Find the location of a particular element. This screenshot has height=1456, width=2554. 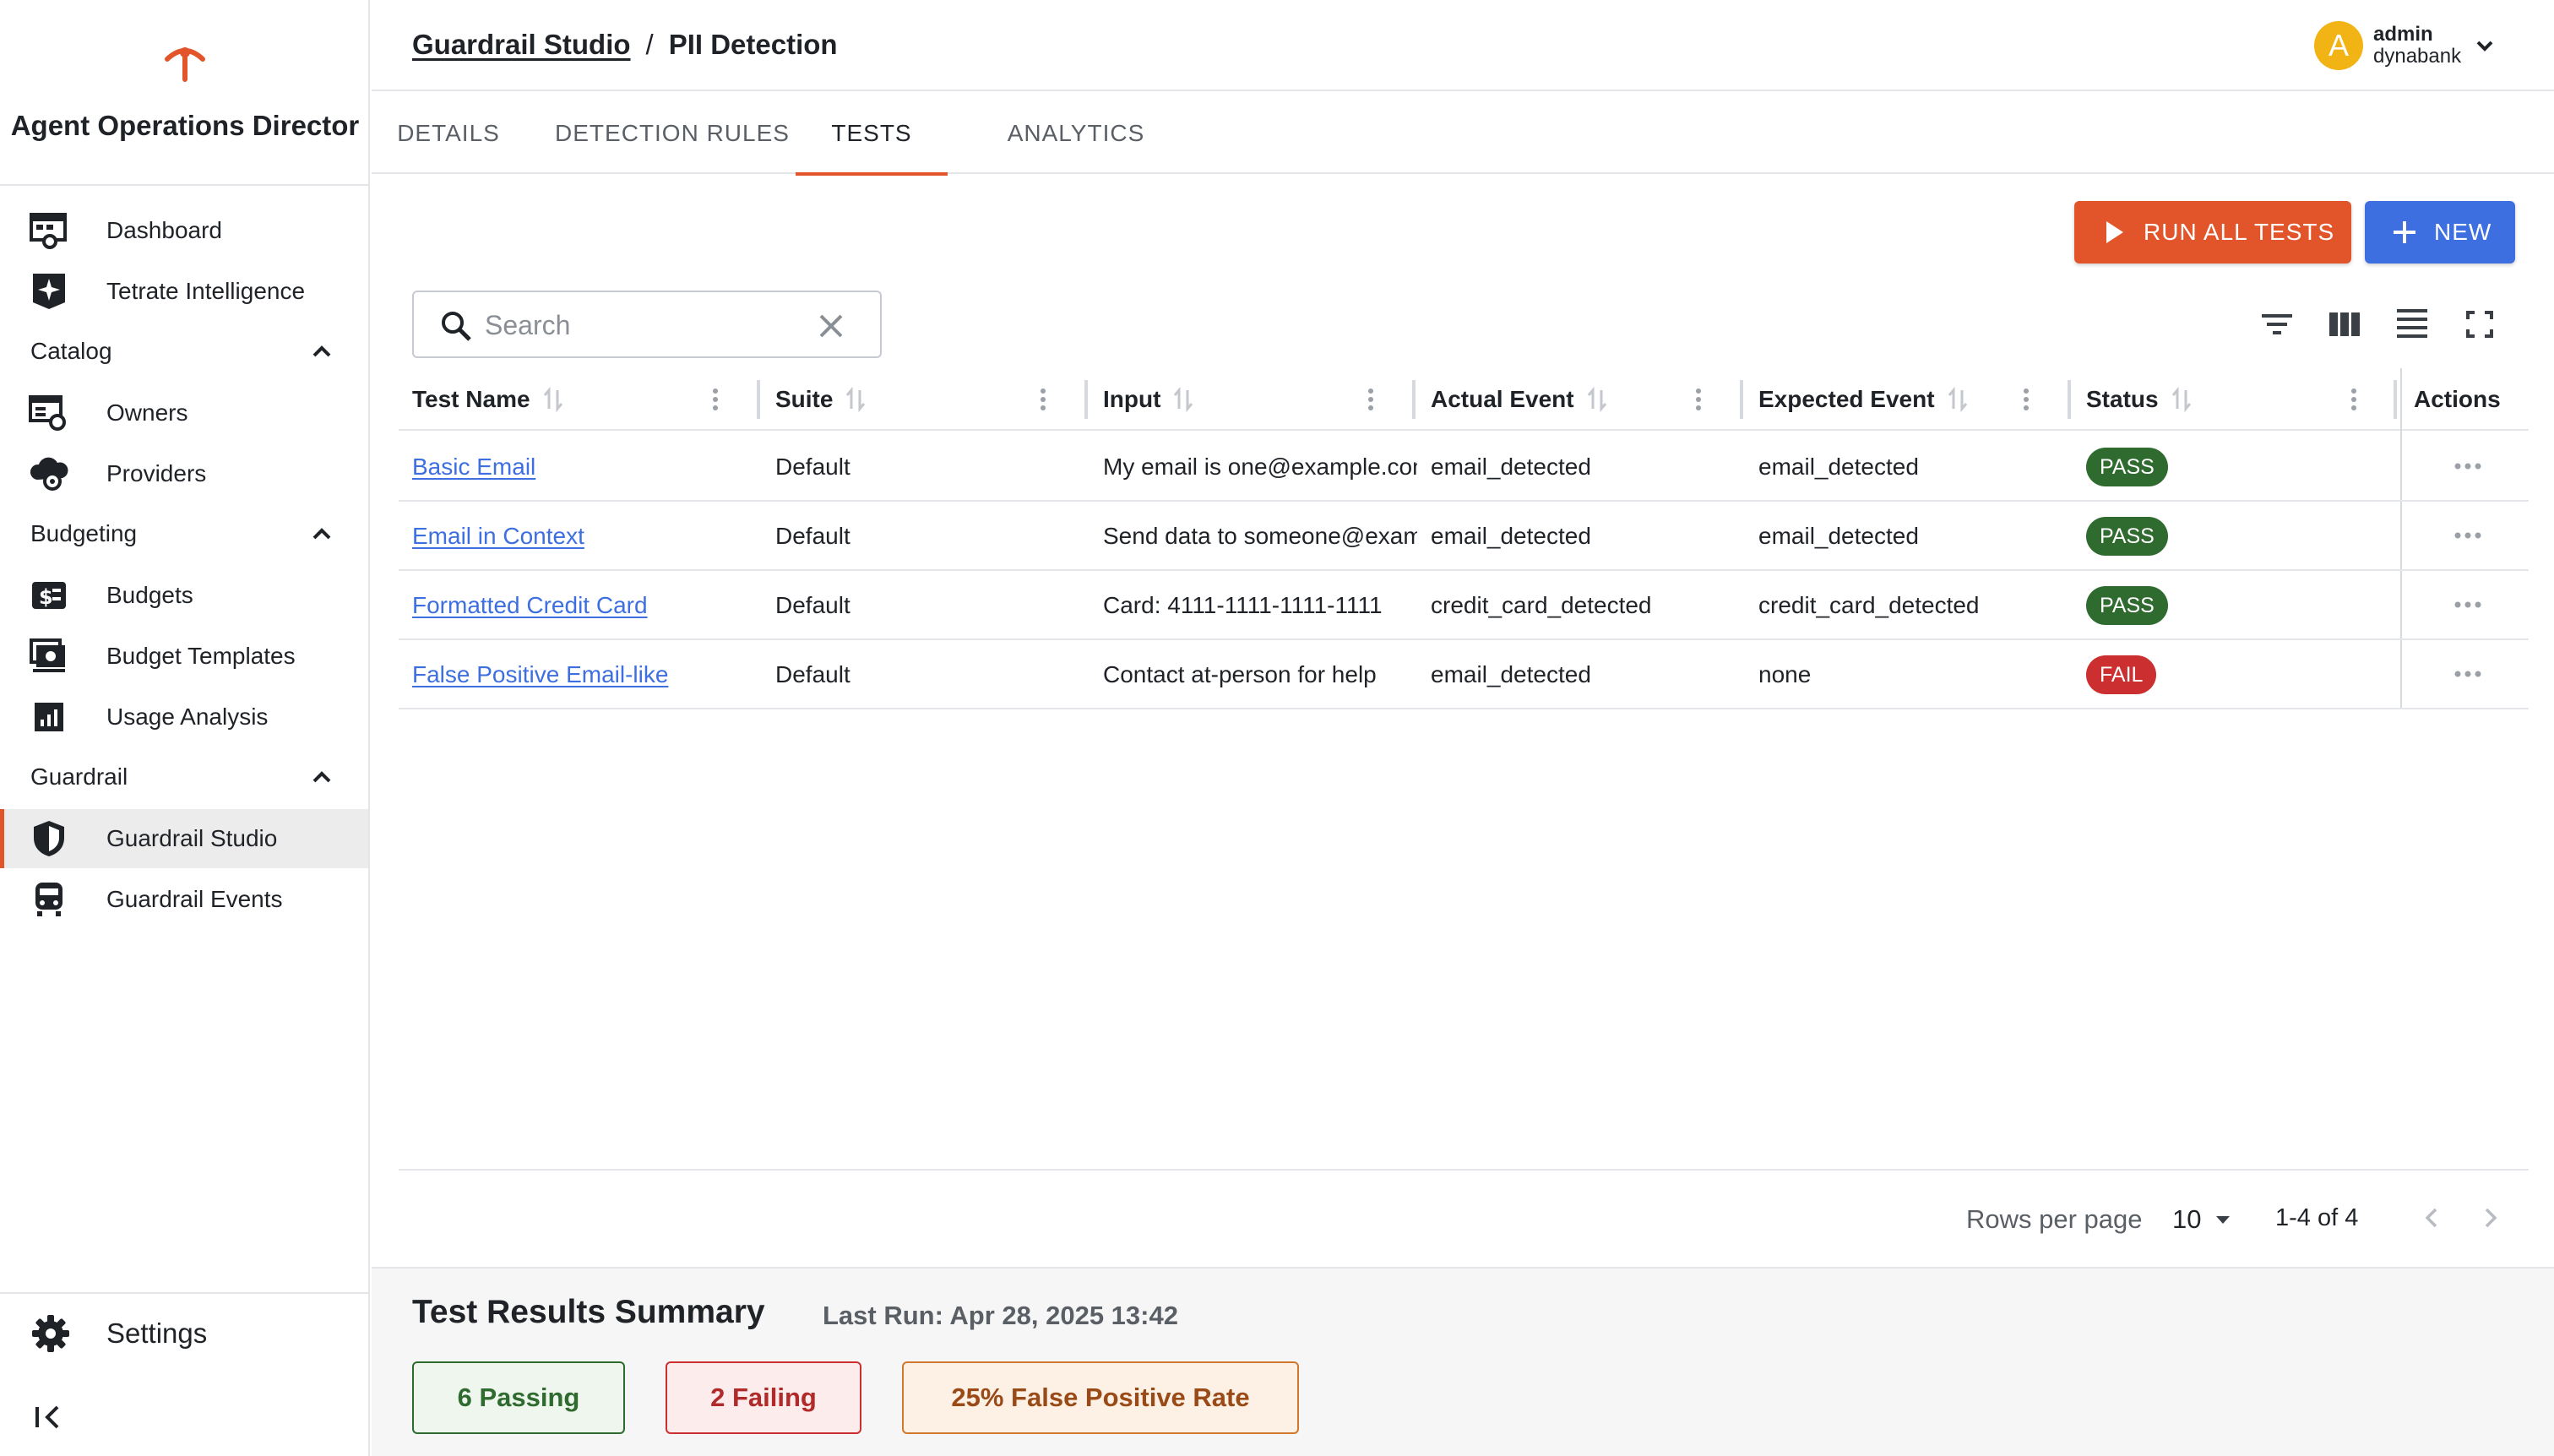

sidebar-item-label: Owners is located at coordinates (147, 412).